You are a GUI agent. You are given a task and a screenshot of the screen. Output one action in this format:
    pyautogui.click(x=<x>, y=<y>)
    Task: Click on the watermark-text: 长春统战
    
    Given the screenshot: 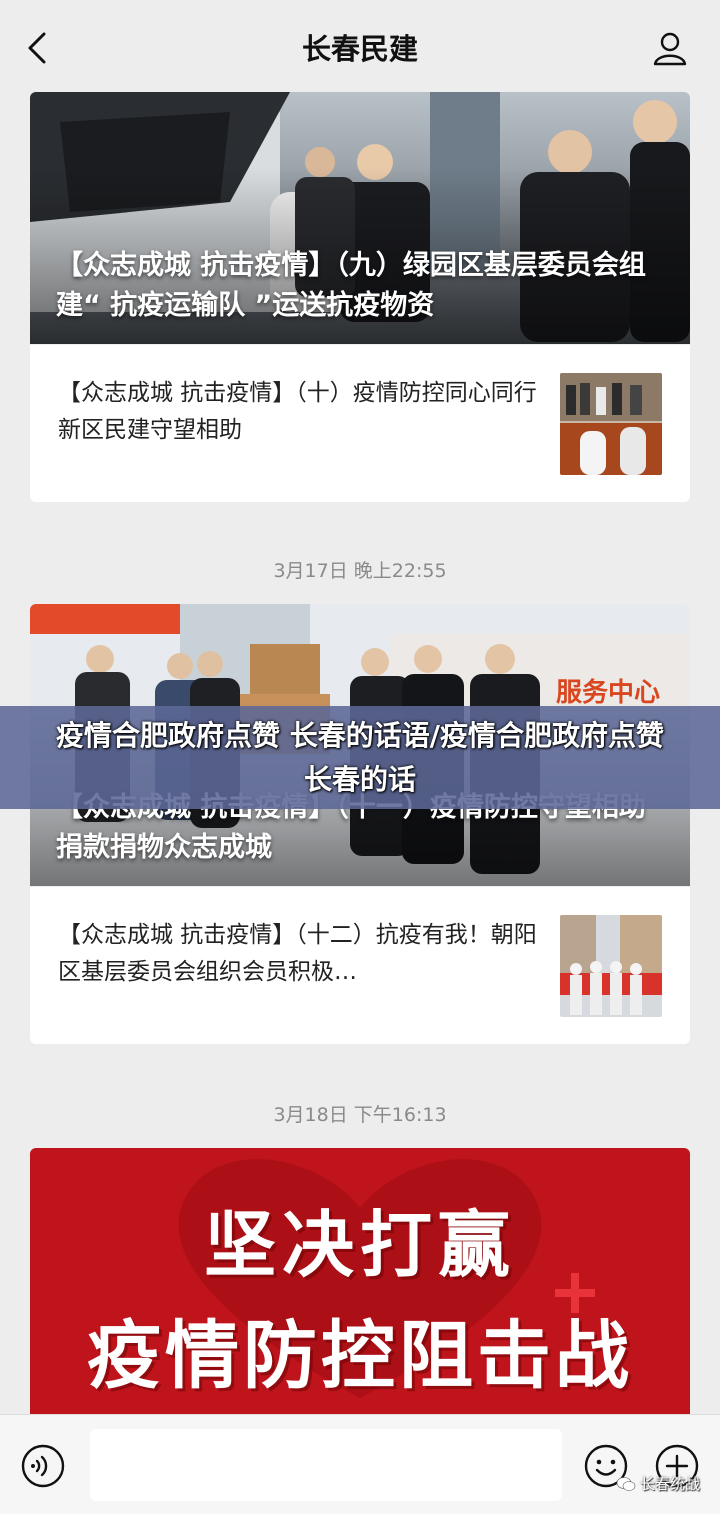 What is the action you would take?
    pyautogui.click(x=669, y=1484)
    